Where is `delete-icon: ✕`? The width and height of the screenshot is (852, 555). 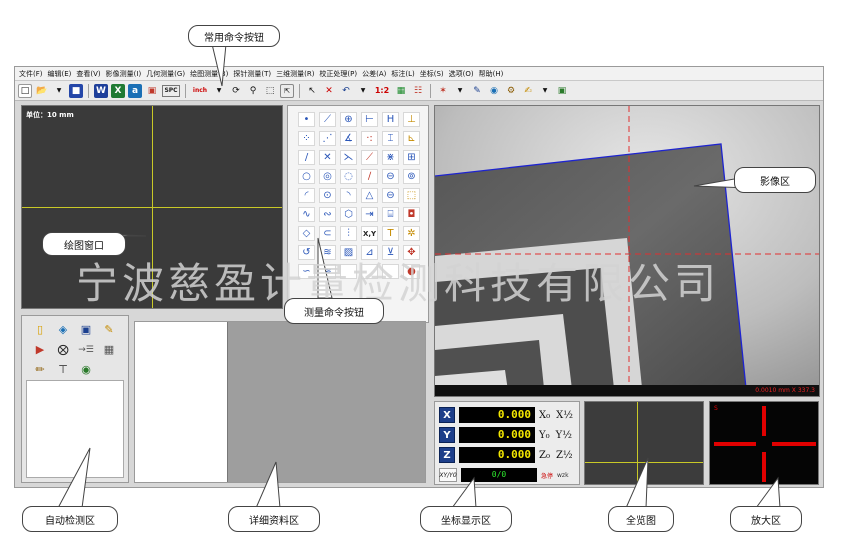
delete-icon: ✕ is located at coordinates (329, 91).